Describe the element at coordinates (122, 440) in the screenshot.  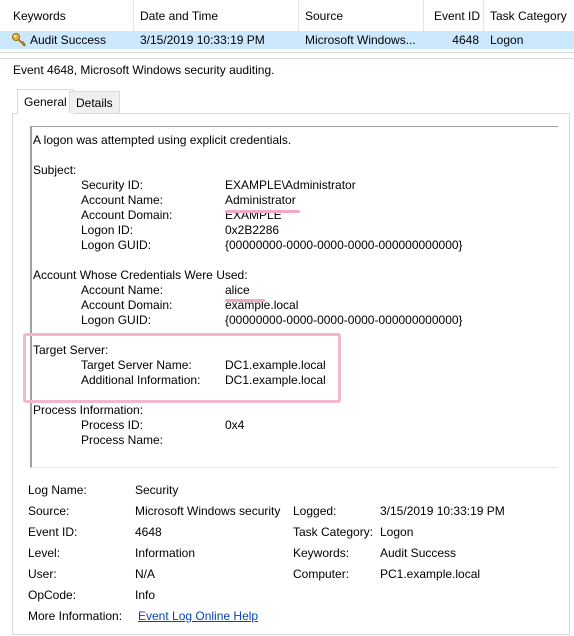
I see `process-label: Process Name:` at that location.